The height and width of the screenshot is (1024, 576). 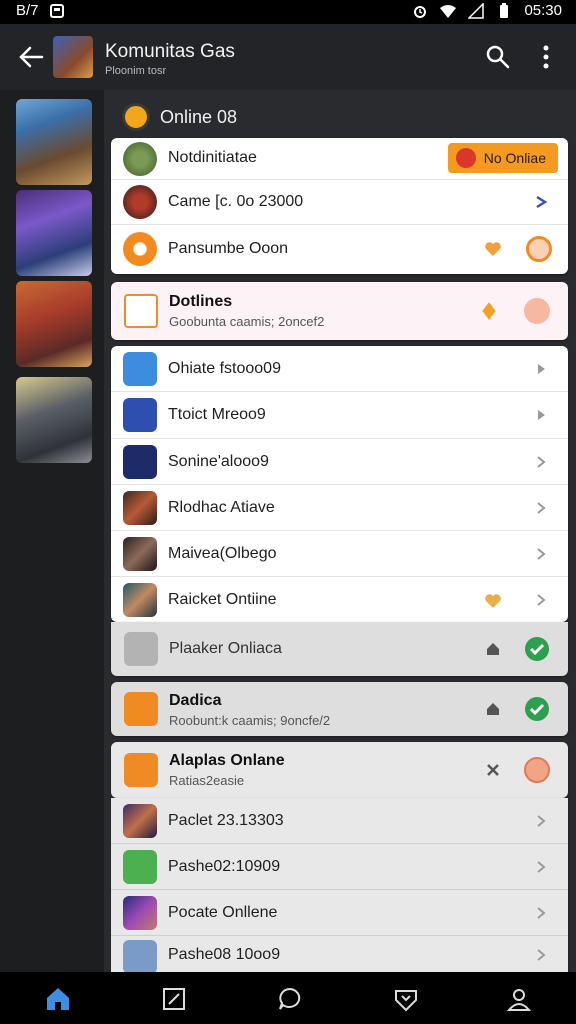 What do you see at coordinates (420, 11) in the screenshot?
I see `alarm-icon` at bounding box center [420, 11].